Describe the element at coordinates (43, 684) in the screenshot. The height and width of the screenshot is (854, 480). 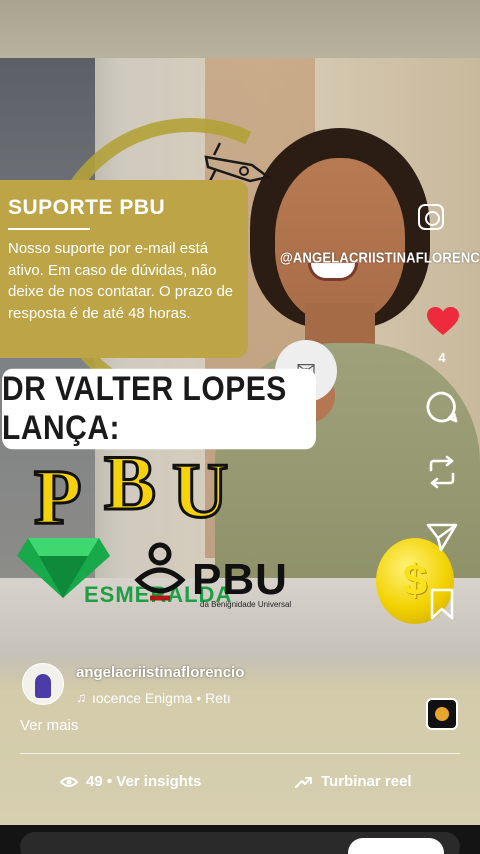
I see `avatar` at that location.